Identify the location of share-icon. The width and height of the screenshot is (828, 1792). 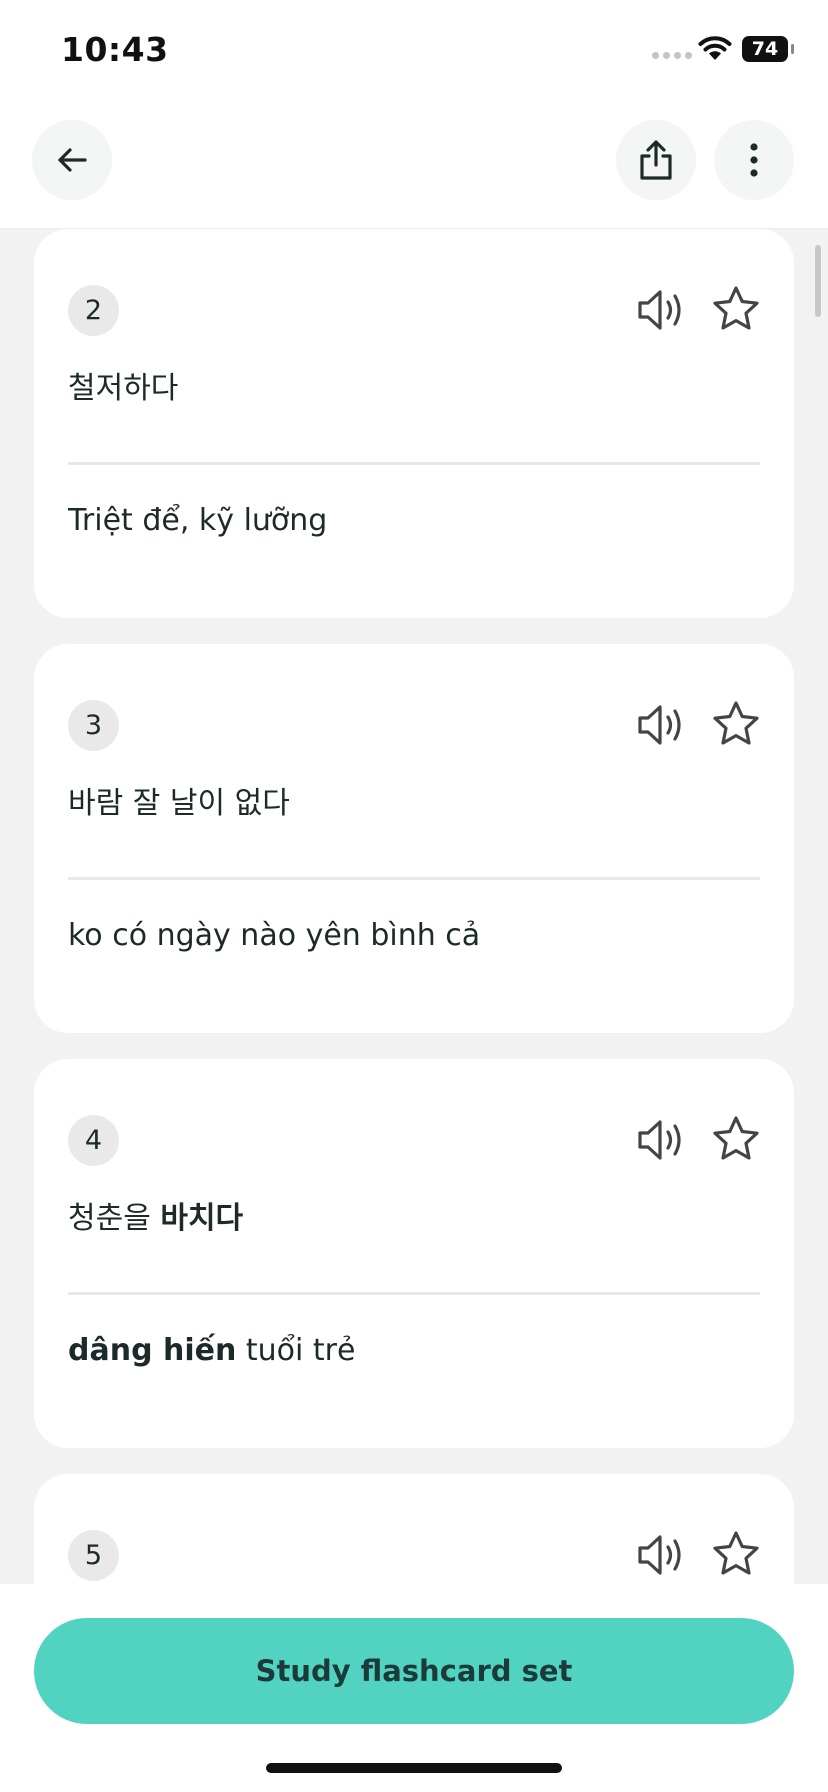
(656, 160).